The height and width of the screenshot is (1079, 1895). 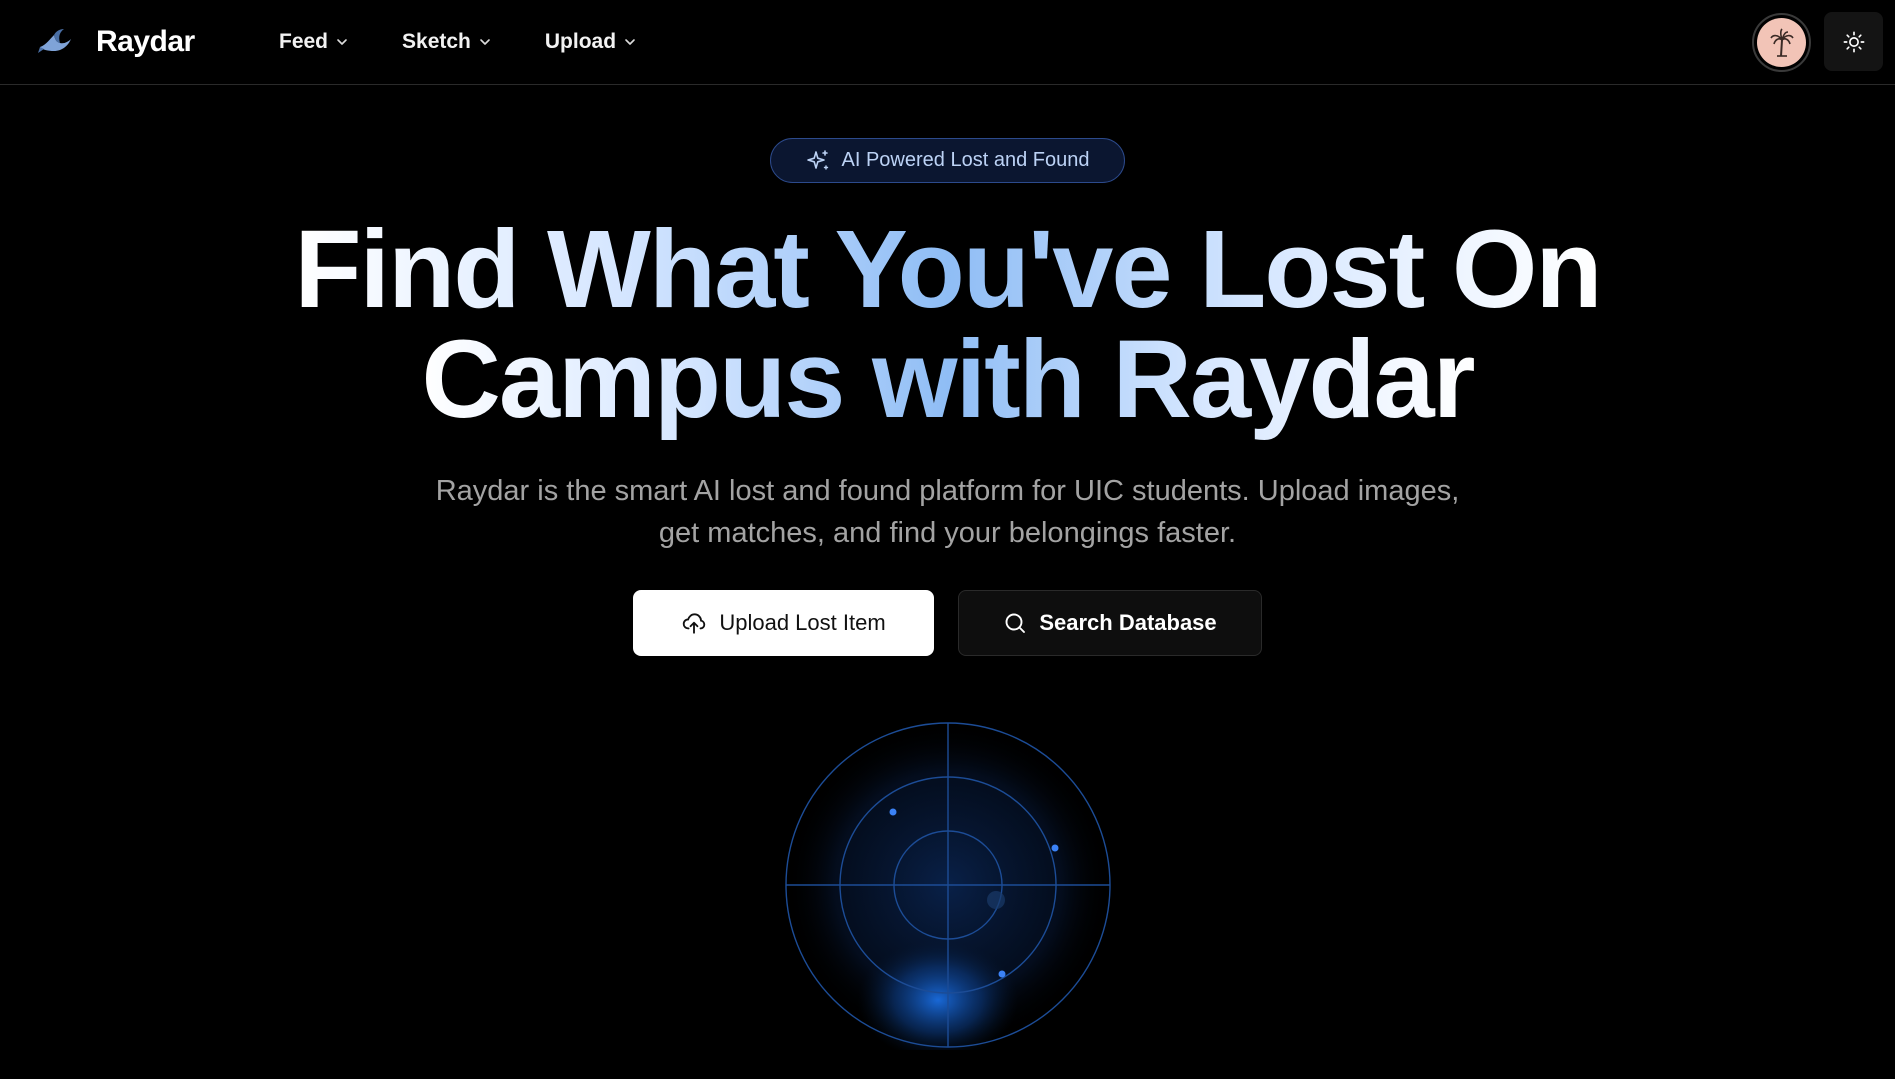 I want to click on user-avatar-button, so click(x=1781, y=42).